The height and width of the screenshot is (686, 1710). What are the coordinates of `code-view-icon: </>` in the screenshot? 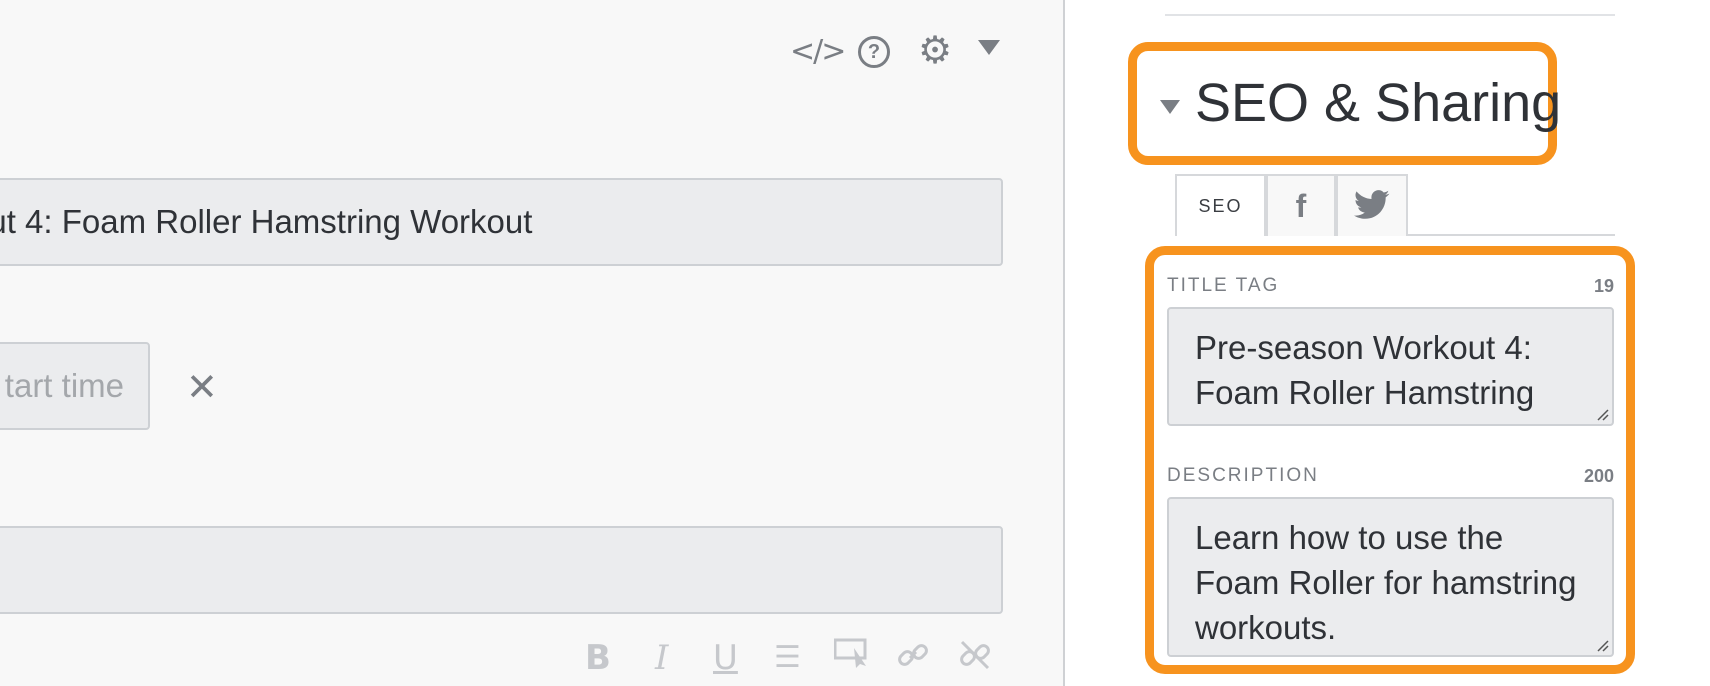 It's located at (818, 51).